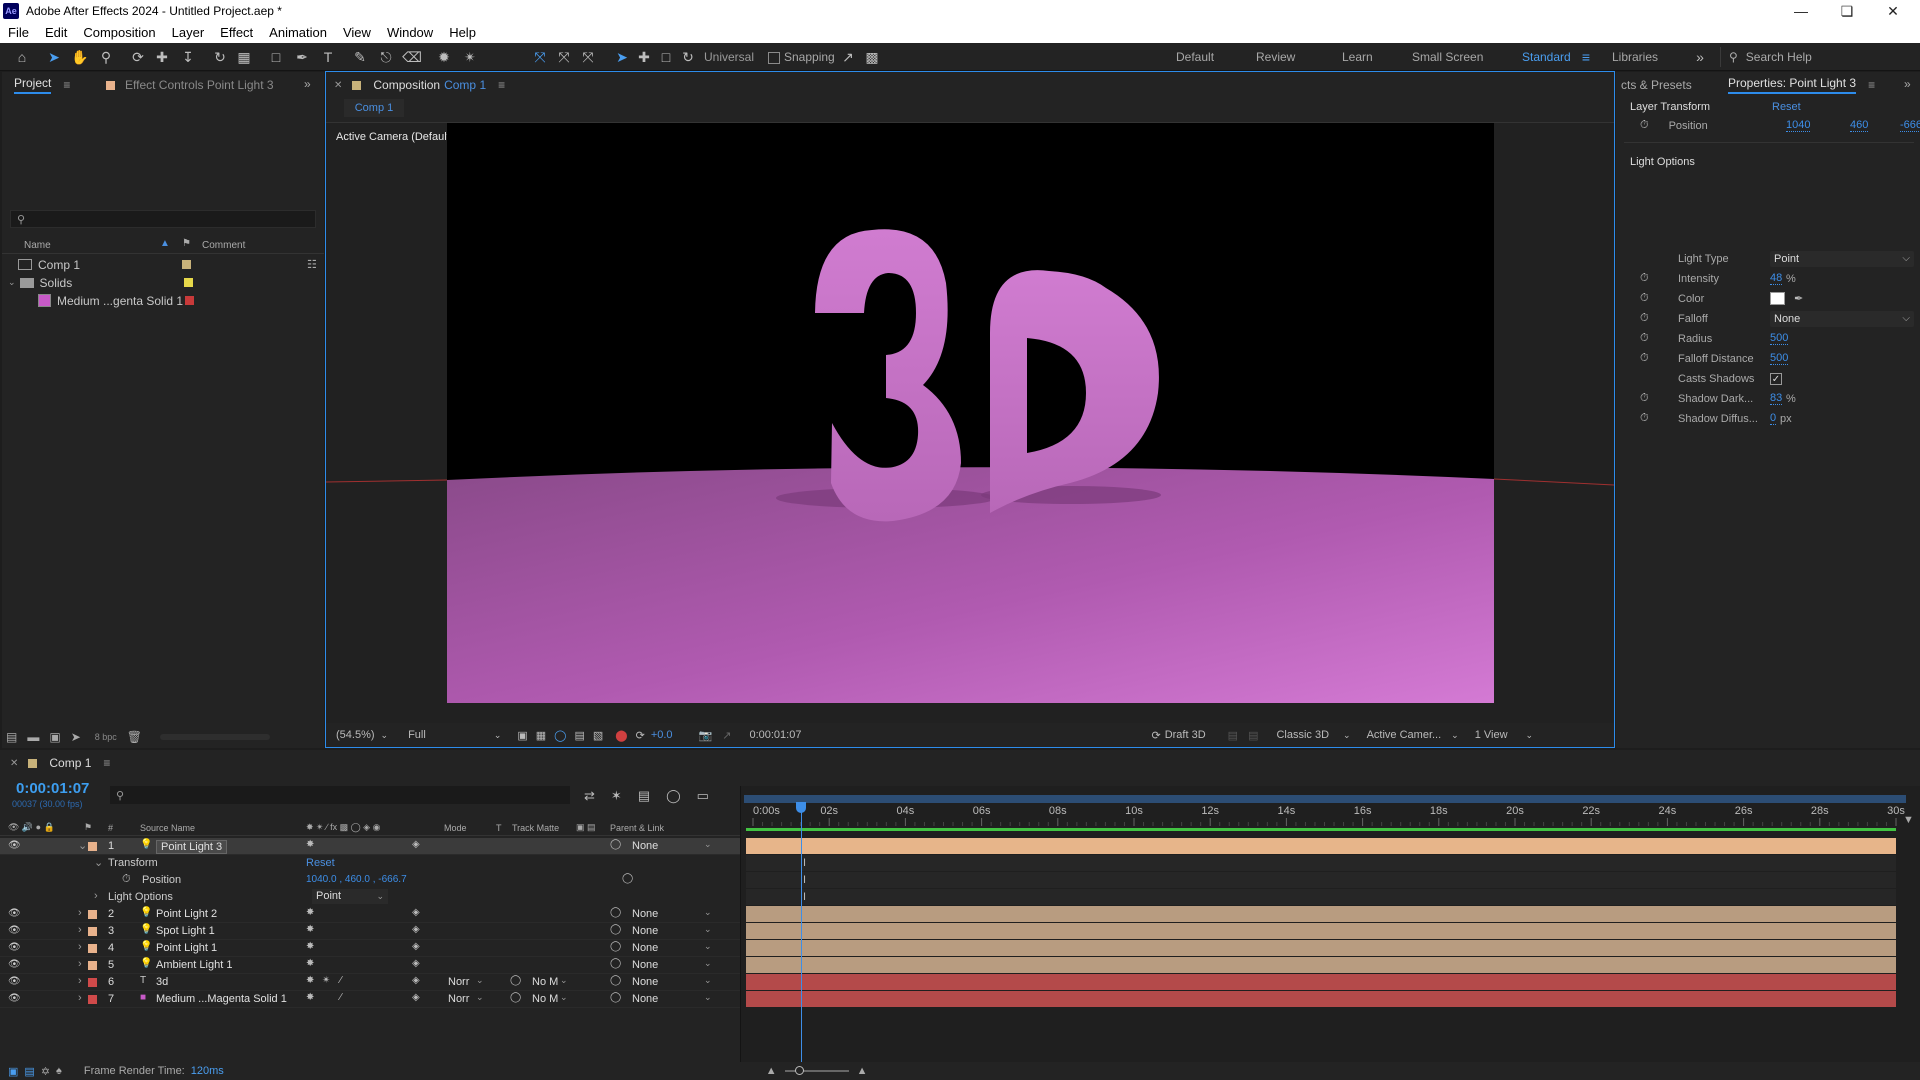  I want to click on col-t: T, so click(499, 828).